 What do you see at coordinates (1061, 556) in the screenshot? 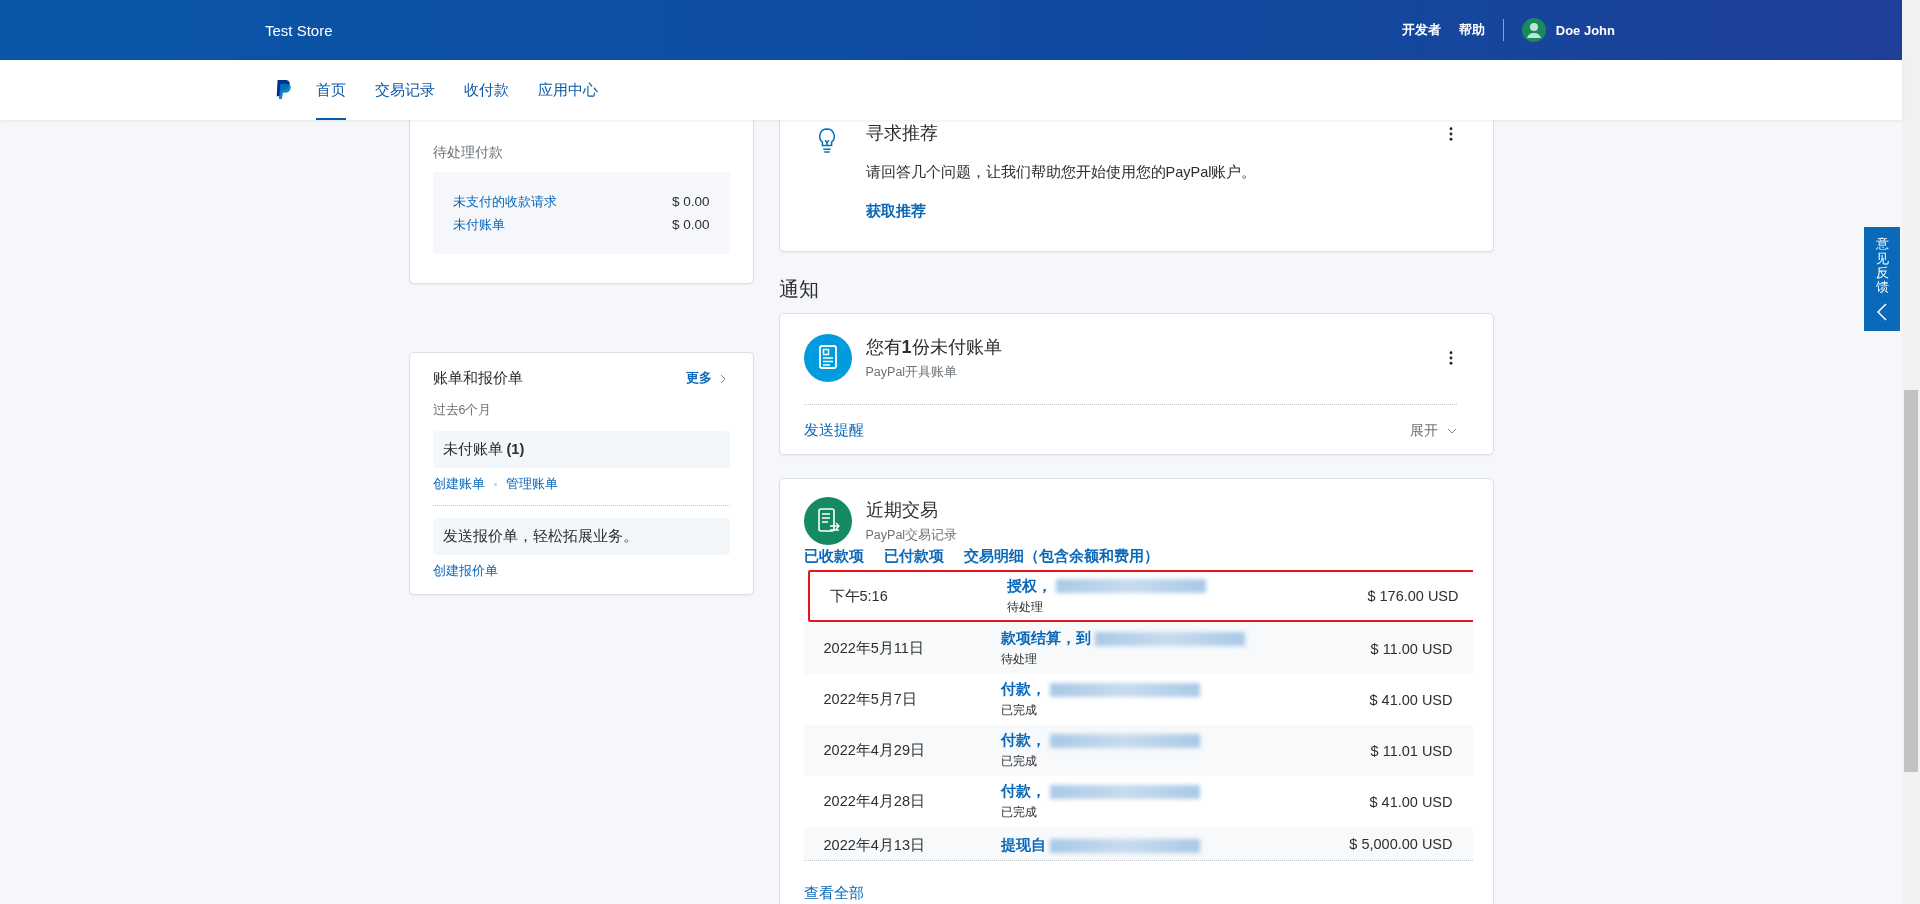
I see `filter-link: 交易明细（包含余额和费用）` at bounding box center [1061, 556].